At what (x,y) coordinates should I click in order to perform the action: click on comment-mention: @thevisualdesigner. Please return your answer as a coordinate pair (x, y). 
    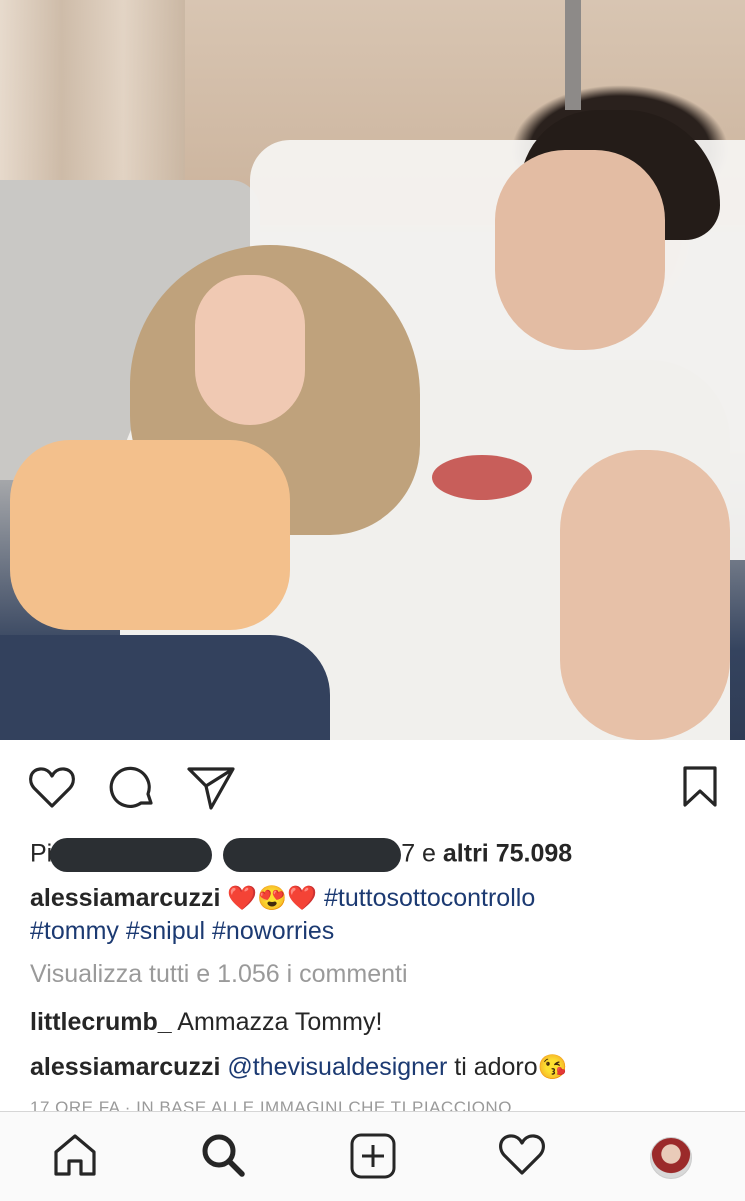
    Looking at the image, I should click on (337, 1067).